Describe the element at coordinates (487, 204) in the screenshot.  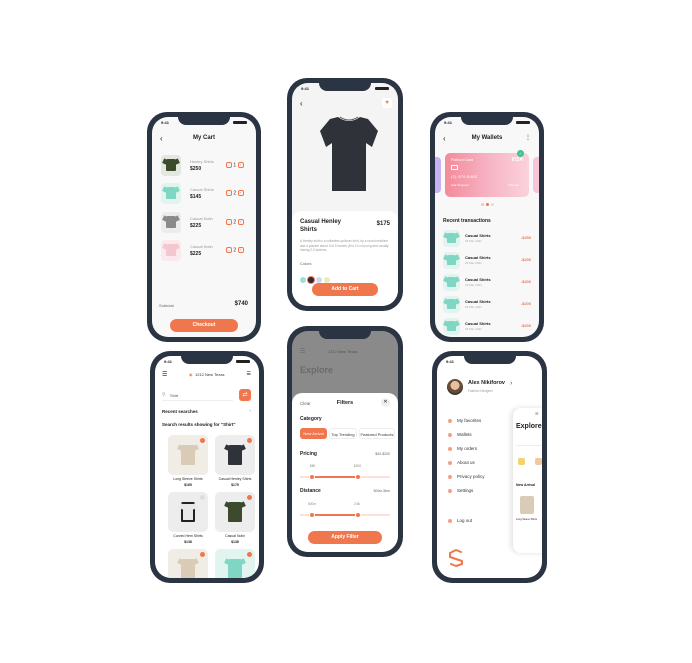
I see `carousel-dot-active` at that location.